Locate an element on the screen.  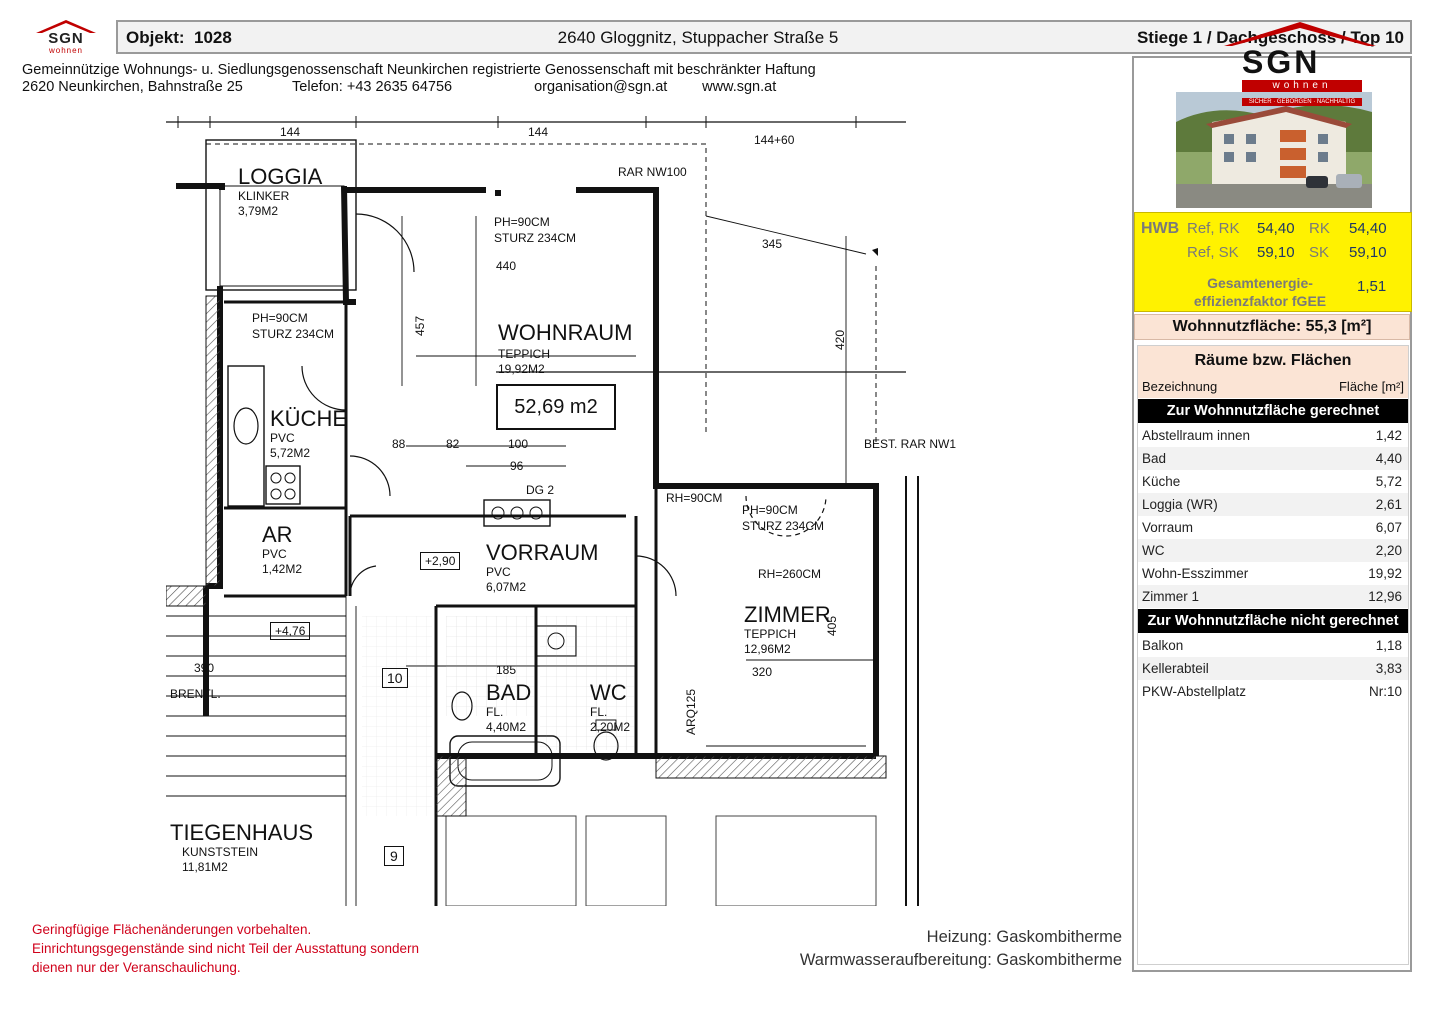
dim-144-b: 144 is located at coordinates (538, 132).